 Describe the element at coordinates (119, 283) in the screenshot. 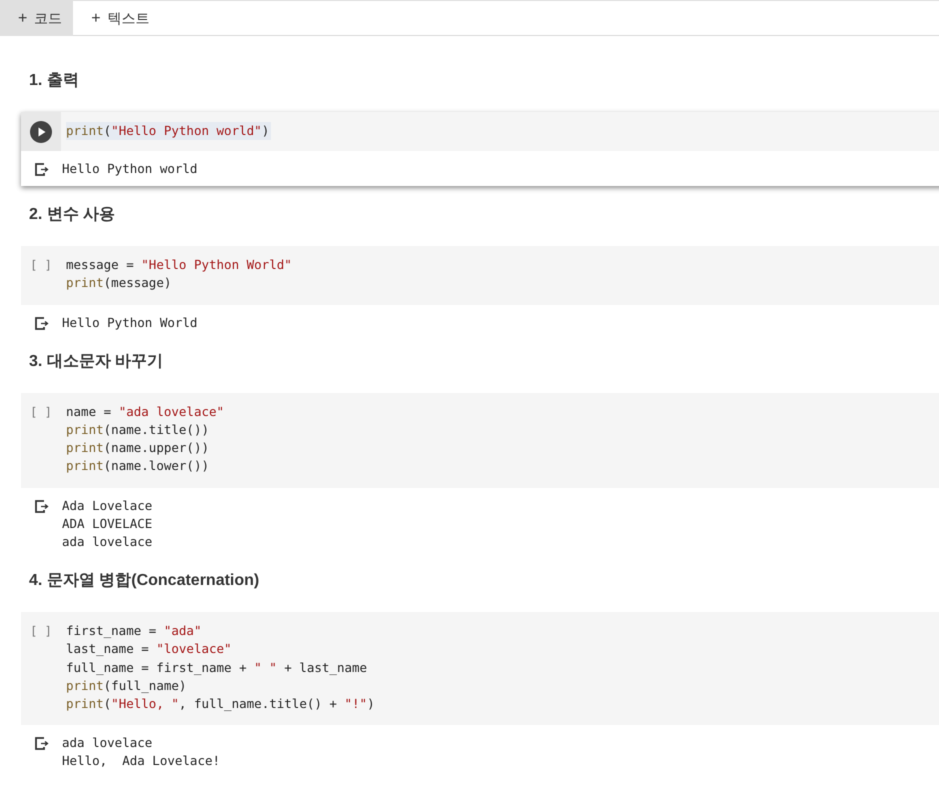

I see `code-line: print(message)` at that location.